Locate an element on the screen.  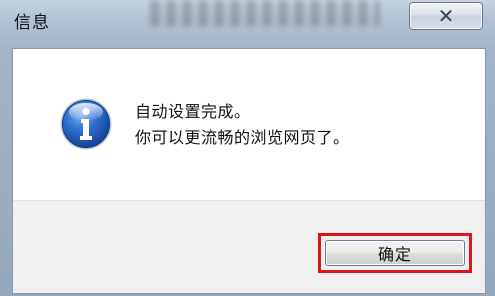
blurred-background-text is located at coordinates (265, 13).